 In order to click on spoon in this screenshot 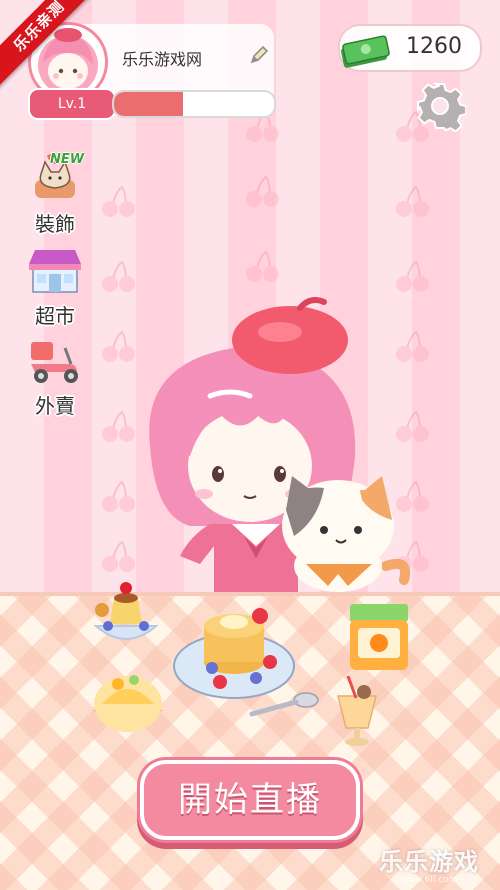, I will do `click(283, 705)`.